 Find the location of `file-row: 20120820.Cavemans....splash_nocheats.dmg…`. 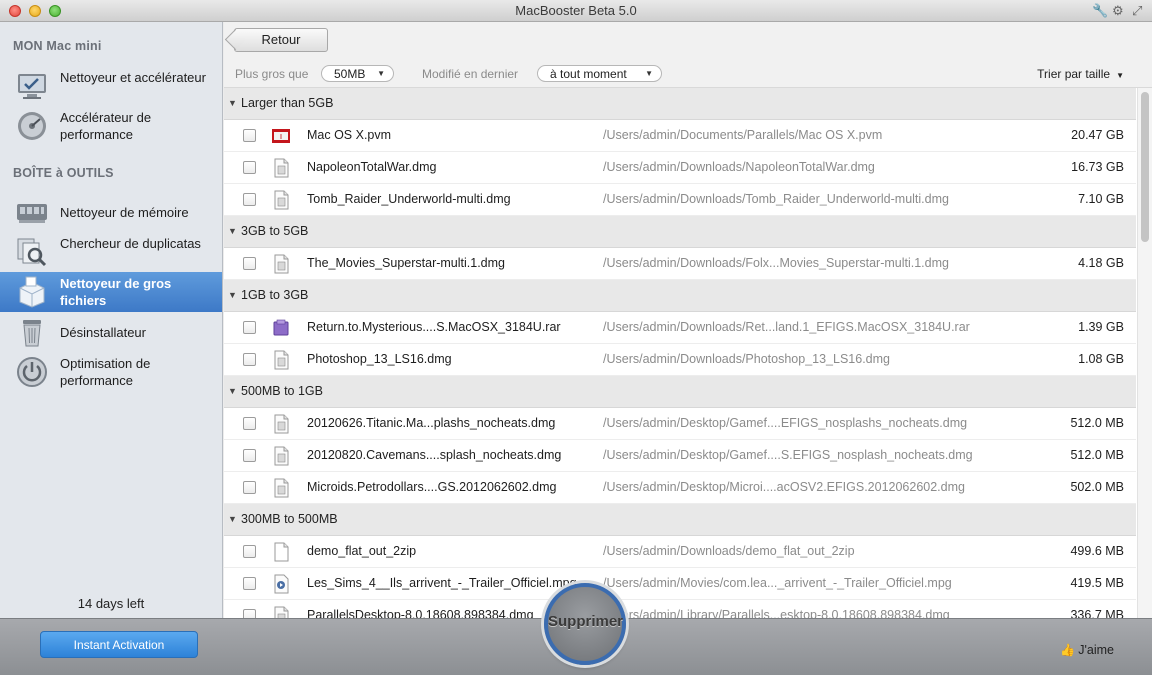

file-row: 20120820.Cavemans....splash_nocheats.dmg… is located at coordinates (680, 456).